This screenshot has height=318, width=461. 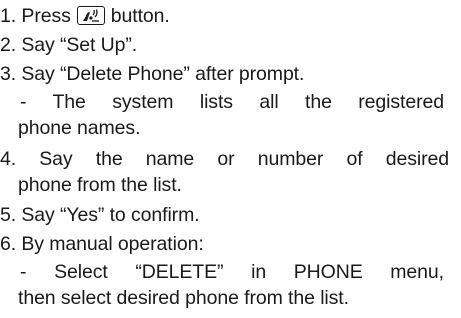 I want to click on step-1-number: 1., so click(x=8, y=16).